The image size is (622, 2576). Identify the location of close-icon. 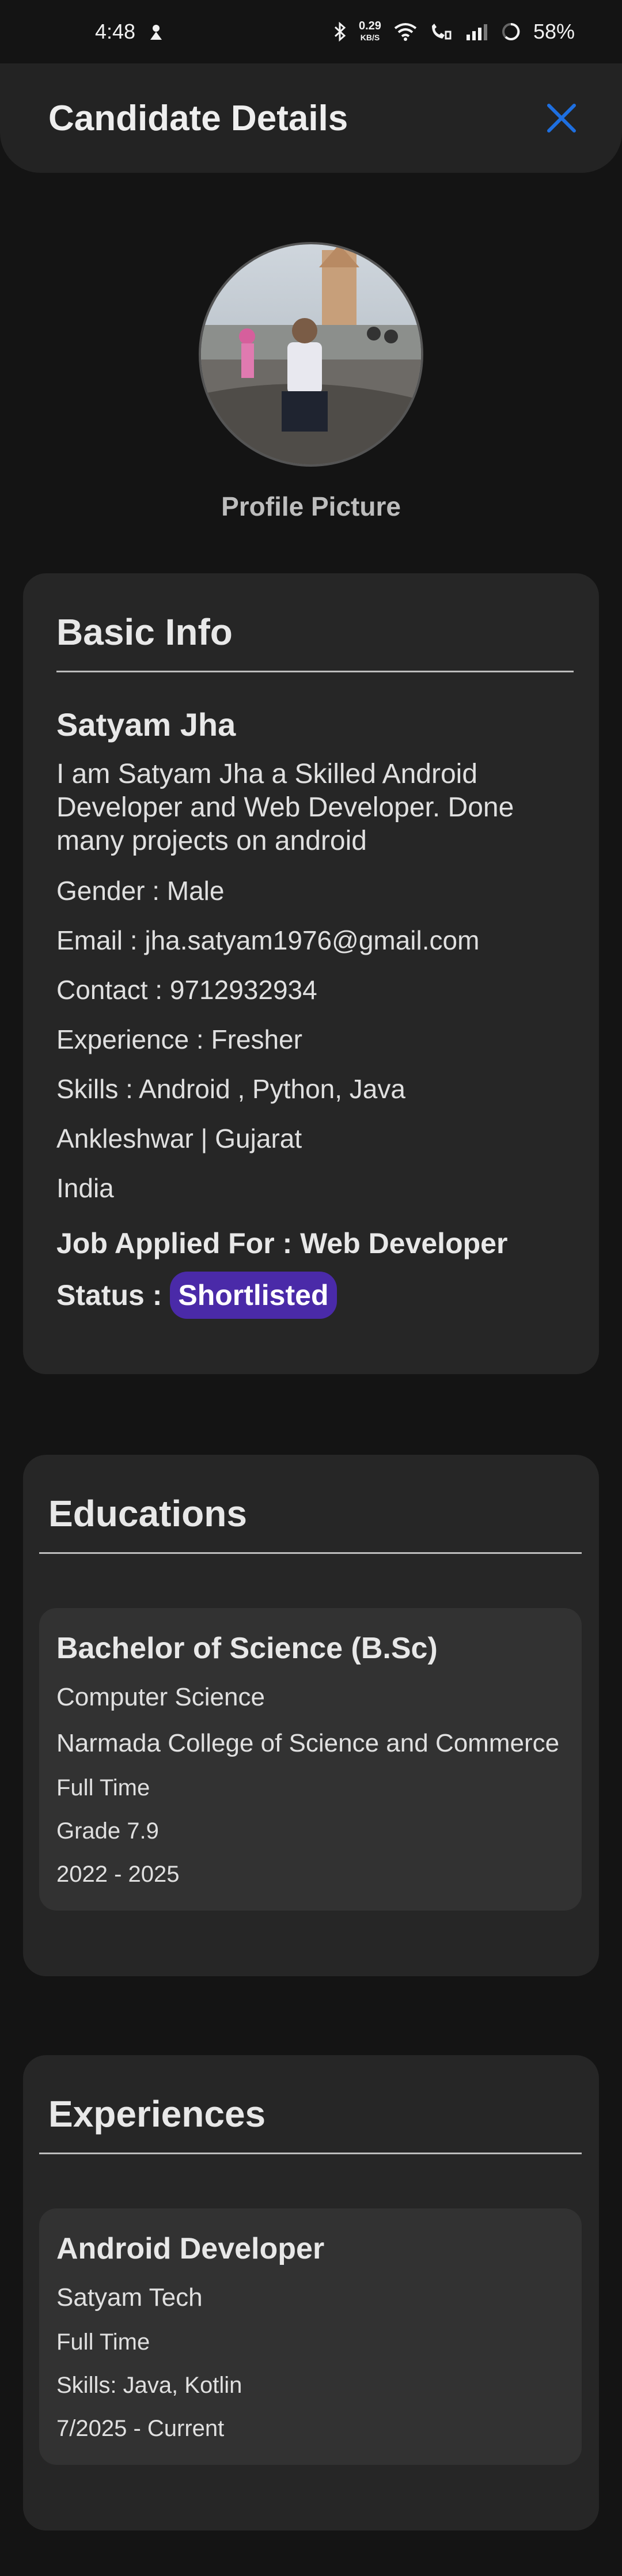
(561, 118).